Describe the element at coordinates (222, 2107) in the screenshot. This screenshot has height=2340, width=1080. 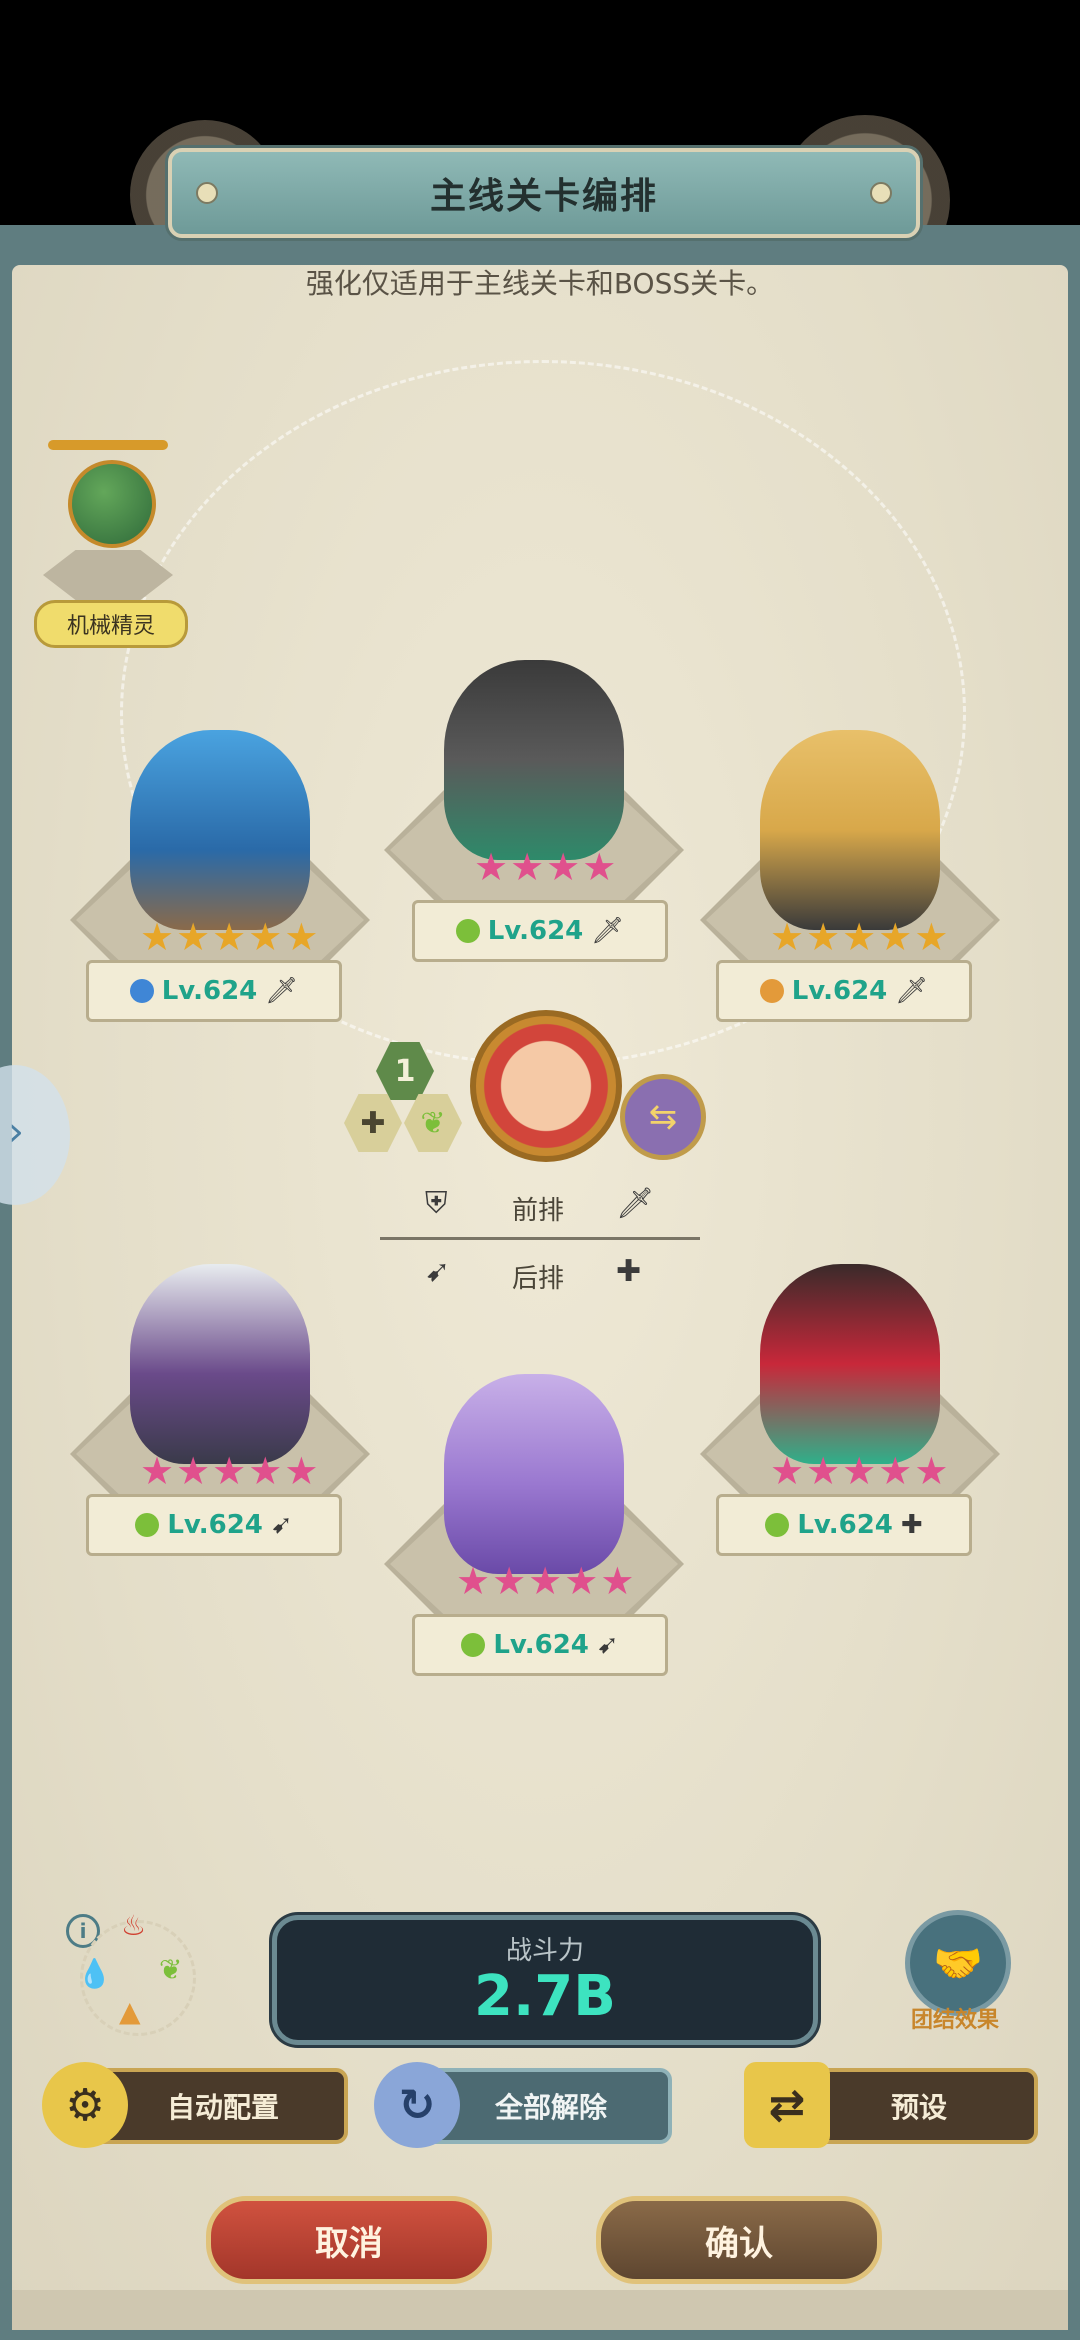
I see `auto-config-label: 自动配置` at that location.